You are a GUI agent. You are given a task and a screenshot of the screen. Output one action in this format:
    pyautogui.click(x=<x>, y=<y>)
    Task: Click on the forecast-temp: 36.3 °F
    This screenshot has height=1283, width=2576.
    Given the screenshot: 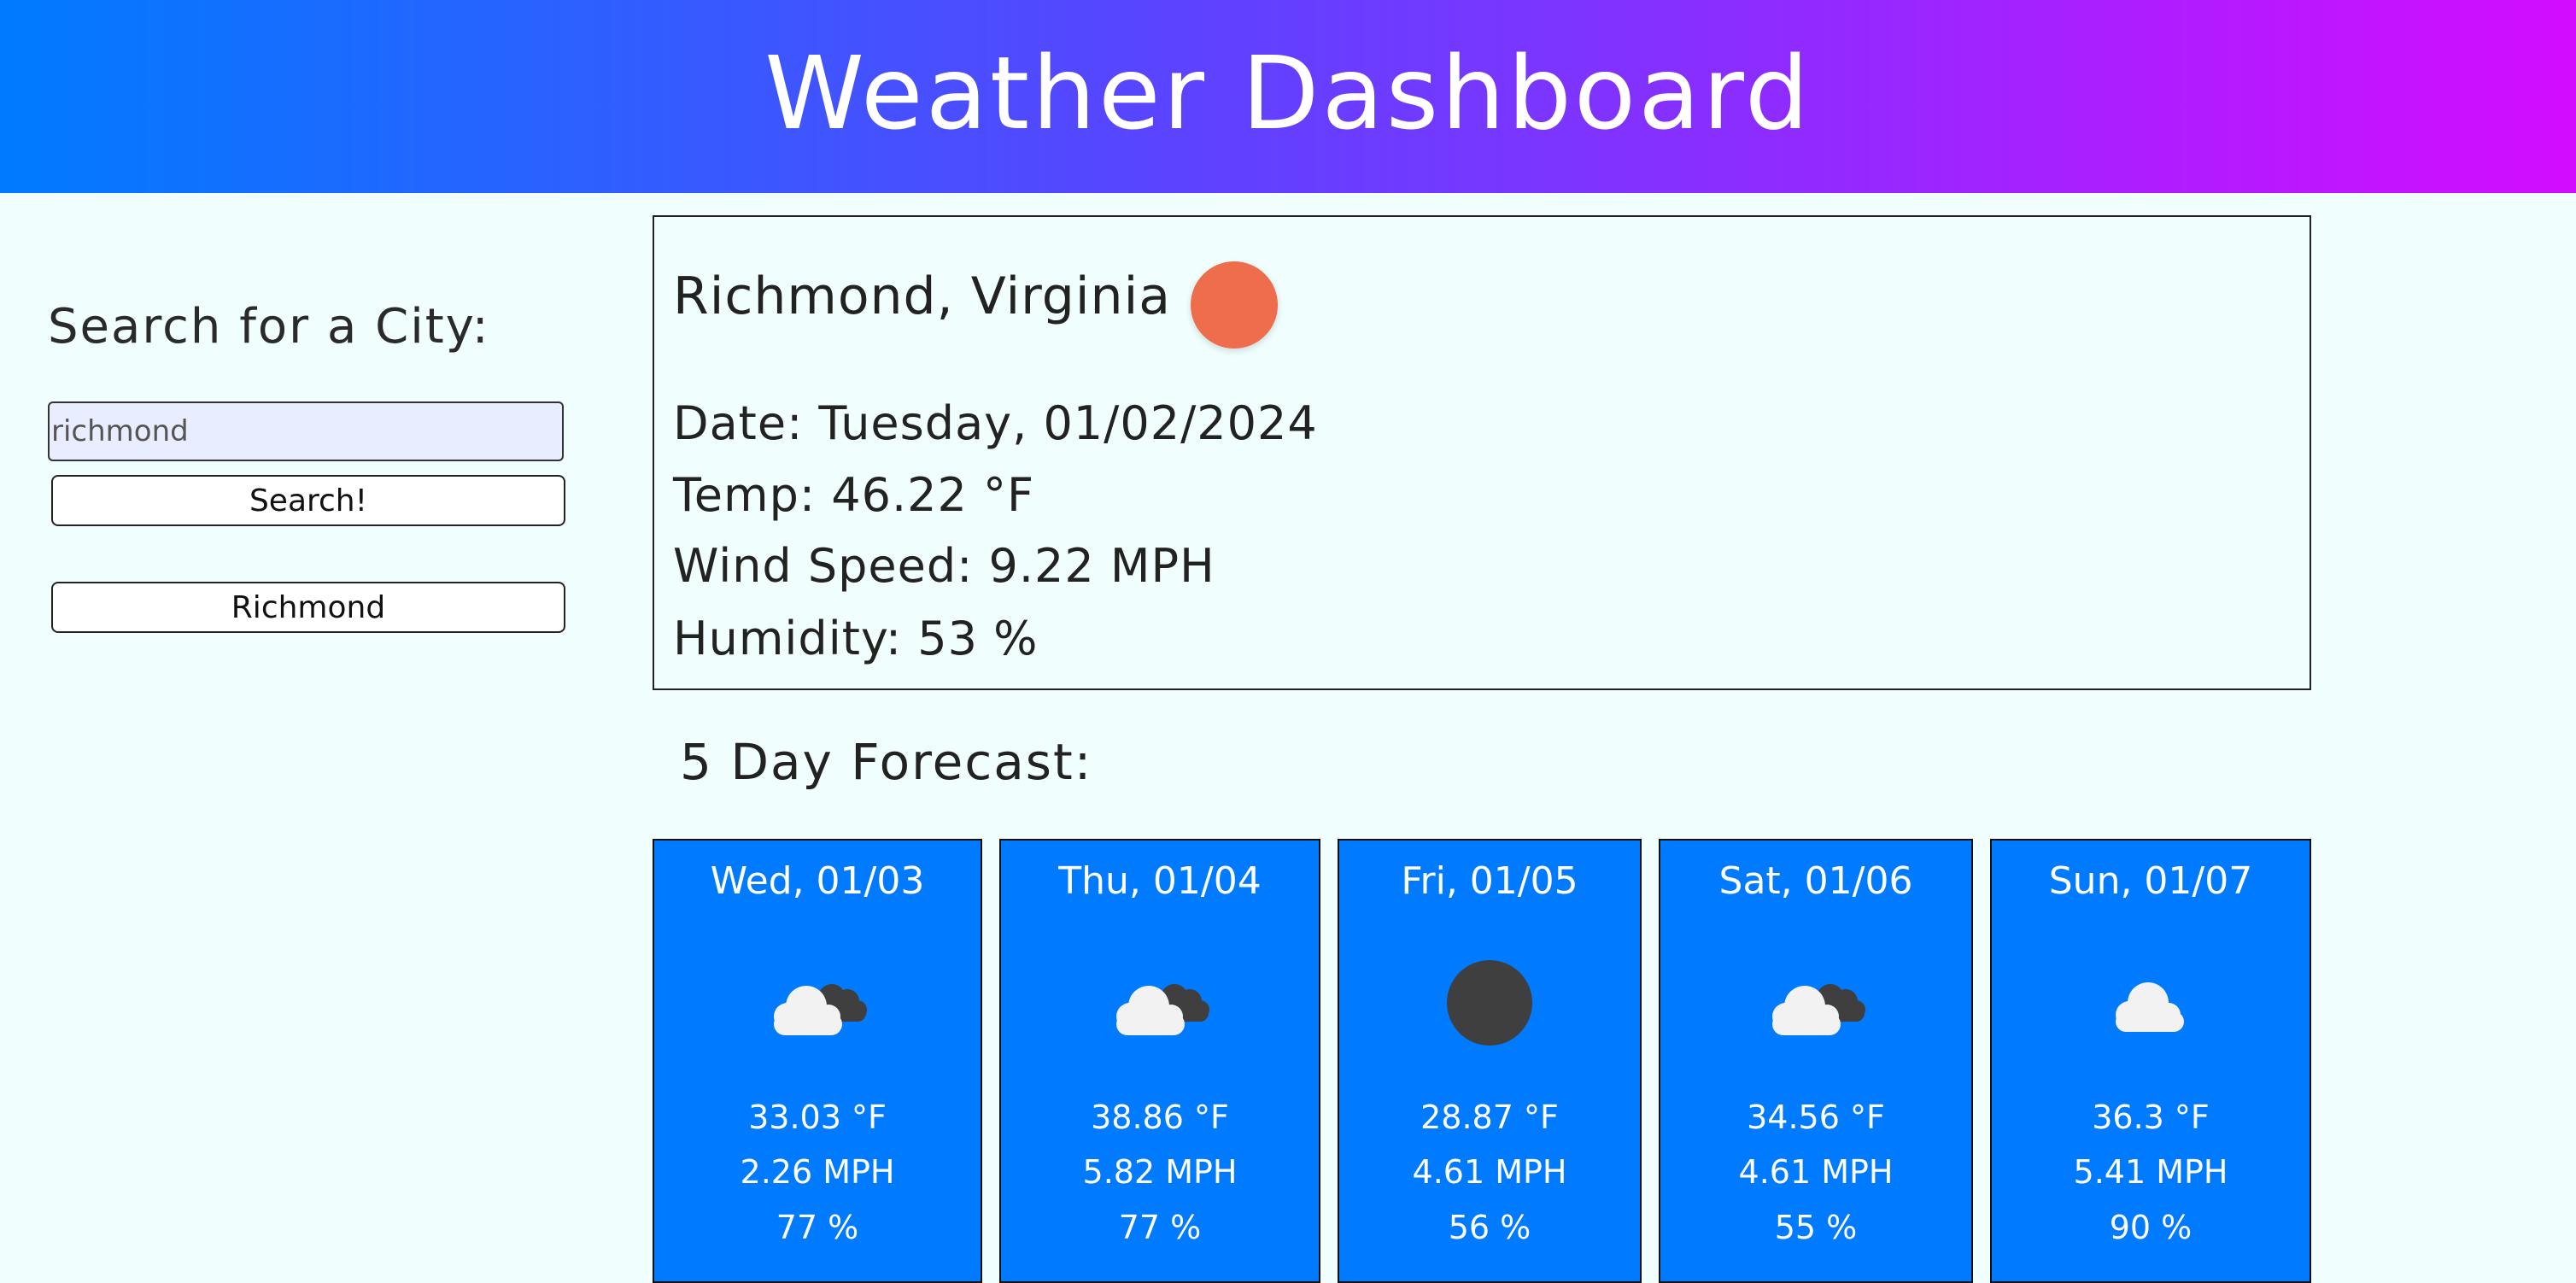 What is the action you would take?
    pyautogui.click(x=2151, y=1117)
    